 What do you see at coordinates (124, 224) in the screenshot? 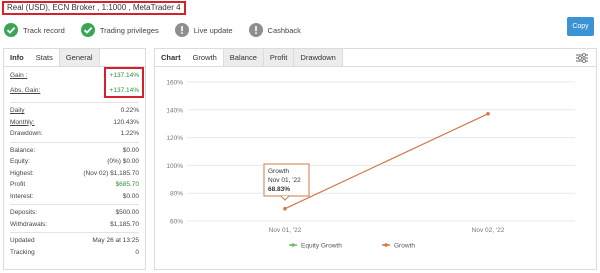
I see `stat-value: $1,185.70` at bounding box center [124, 224].